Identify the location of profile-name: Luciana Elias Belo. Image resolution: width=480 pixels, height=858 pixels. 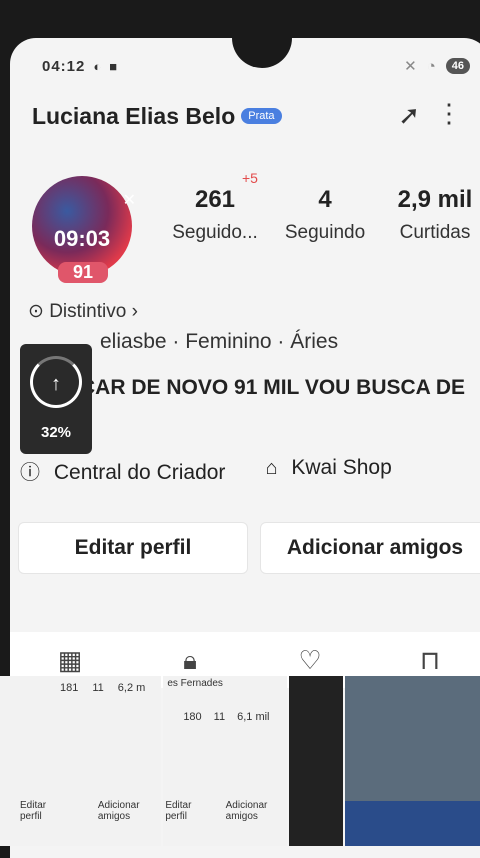
(134, 115).